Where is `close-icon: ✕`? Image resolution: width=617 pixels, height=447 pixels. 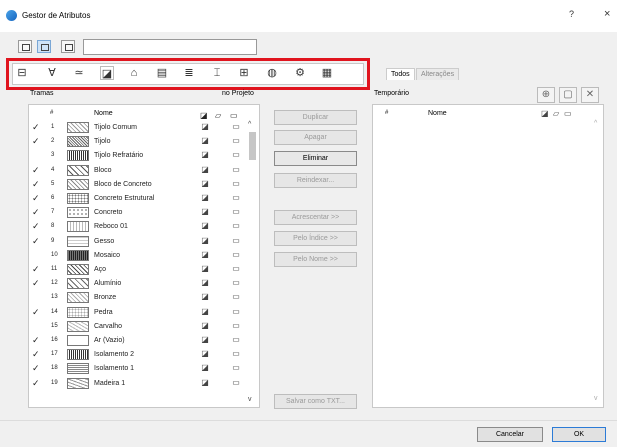 close-icon: ✕ is located at coordinates (590, 94).